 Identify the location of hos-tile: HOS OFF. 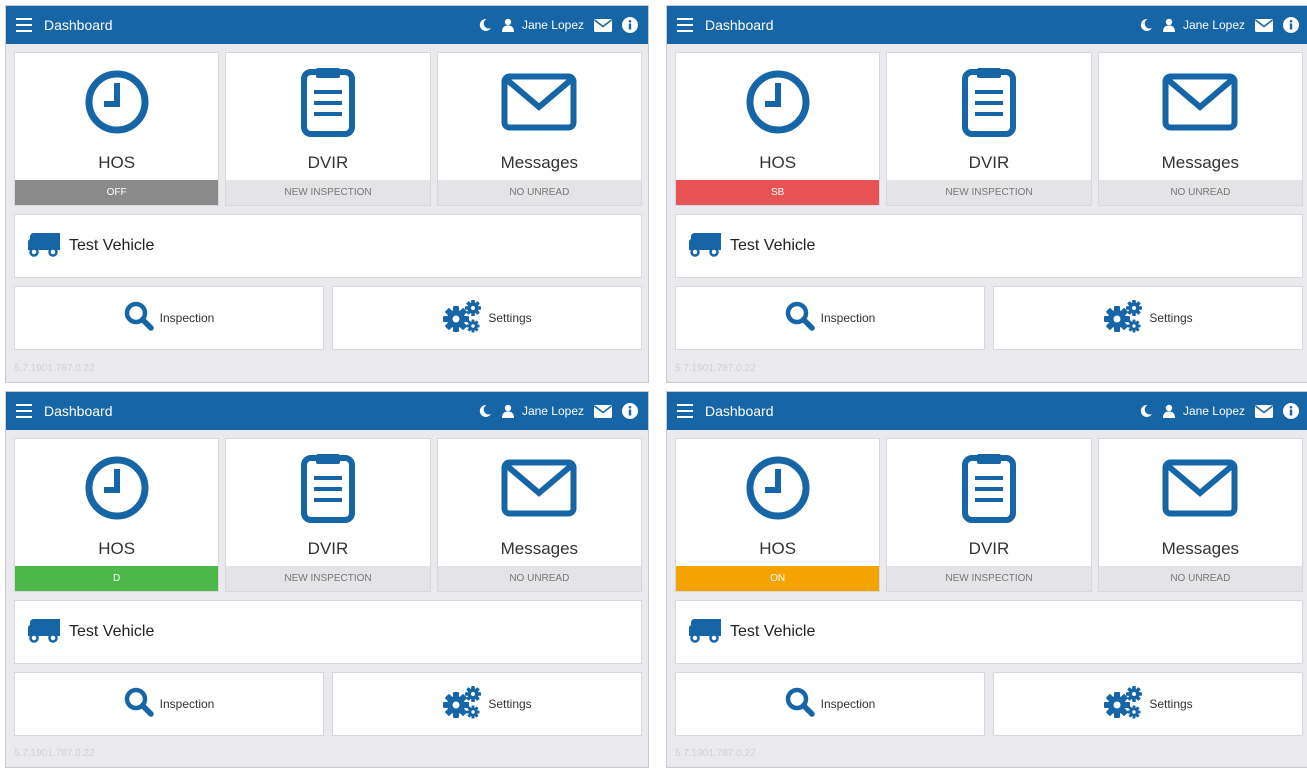
(117, 129).